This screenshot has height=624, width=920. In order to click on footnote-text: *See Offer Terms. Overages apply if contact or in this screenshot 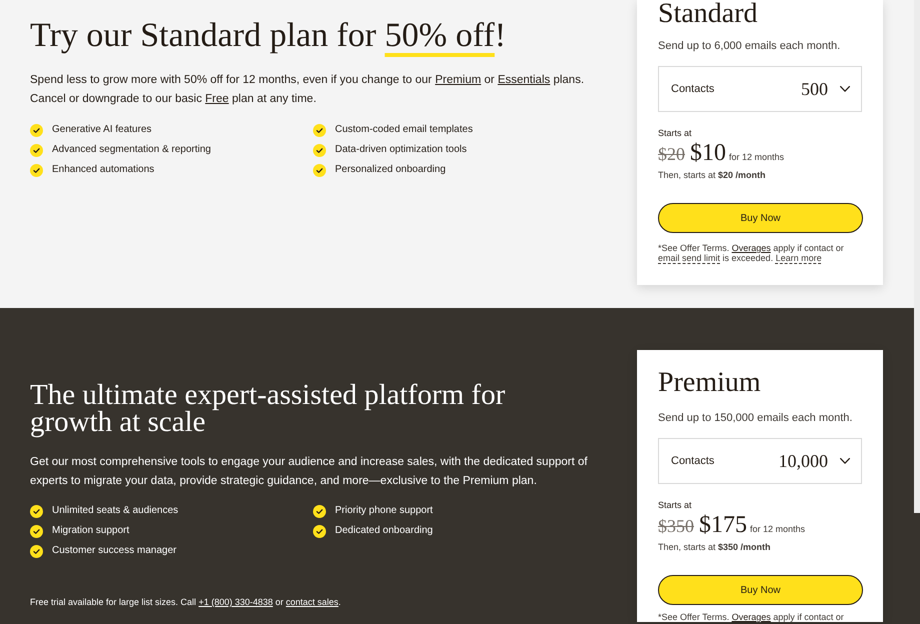, I will do `click(751, 617)`.